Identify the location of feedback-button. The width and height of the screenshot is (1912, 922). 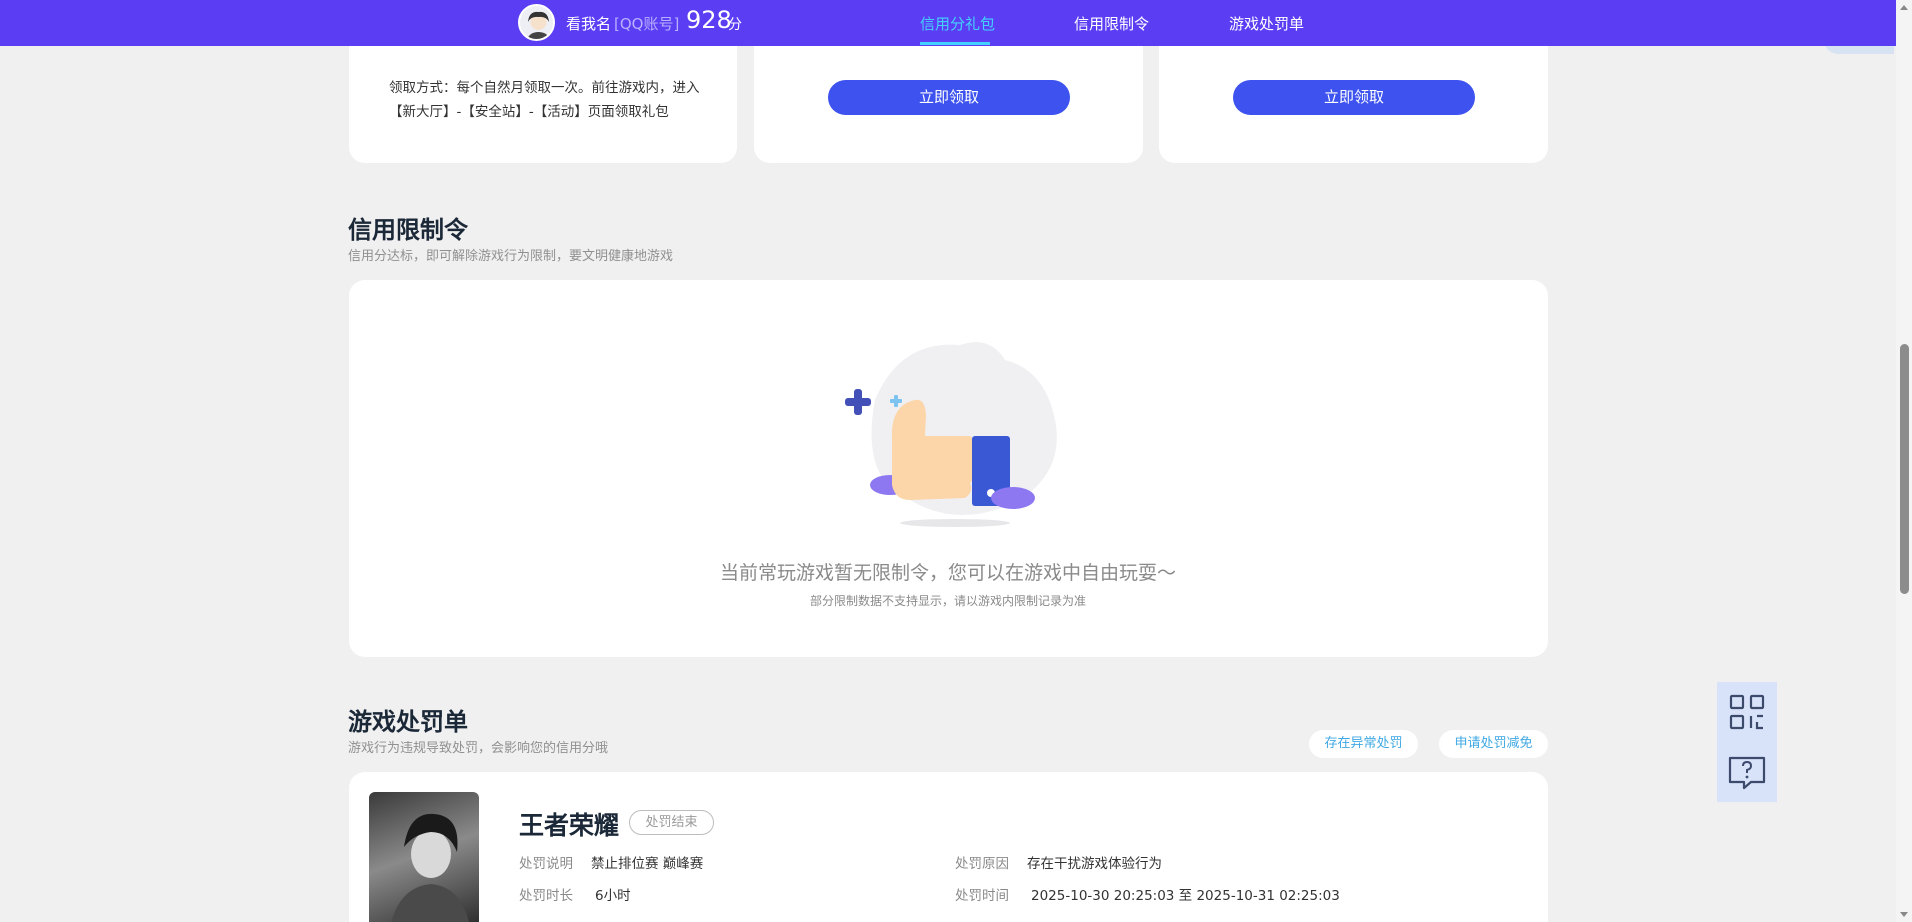
(1747, 772).